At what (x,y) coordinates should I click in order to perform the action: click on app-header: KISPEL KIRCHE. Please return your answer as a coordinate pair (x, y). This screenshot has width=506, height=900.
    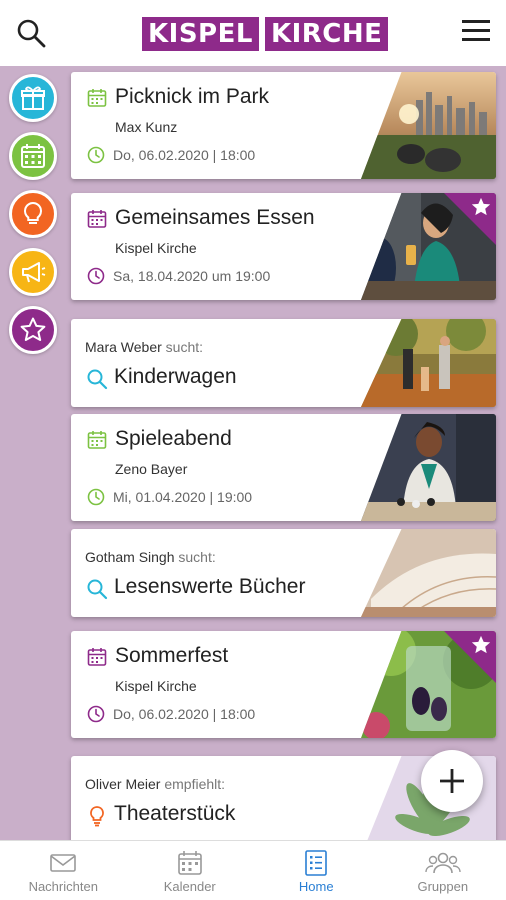
    Looking at the image, I should click on (253, 33).